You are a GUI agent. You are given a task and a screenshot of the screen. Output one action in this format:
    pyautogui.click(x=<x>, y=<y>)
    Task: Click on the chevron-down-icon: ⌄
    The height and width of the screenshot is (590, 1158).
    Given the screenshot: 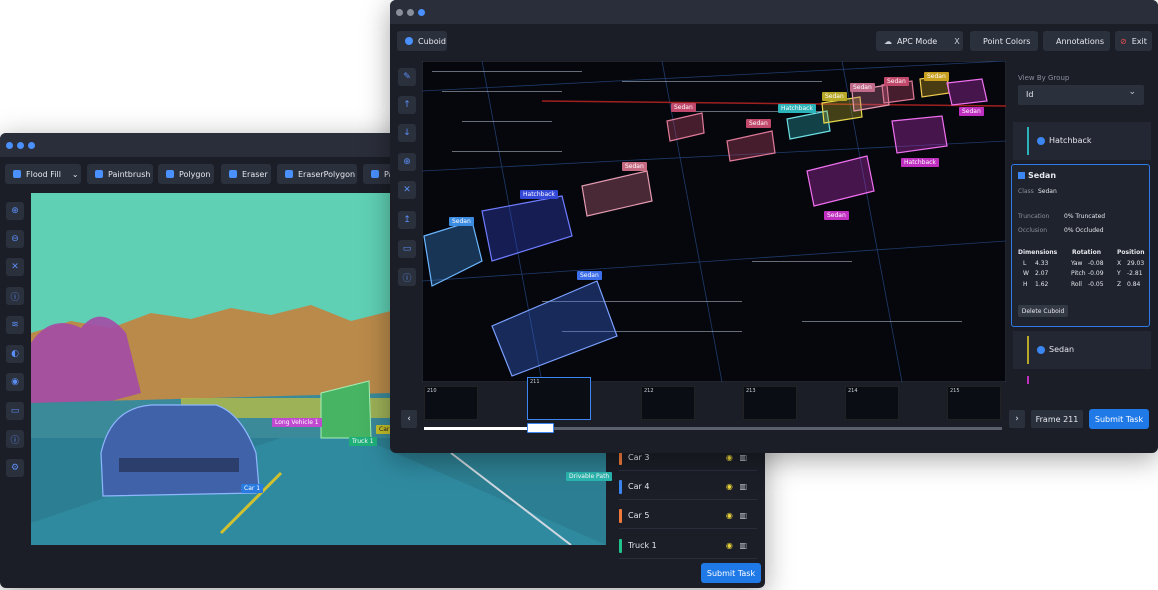 What is the action you would take?
    pyautogui.click(x=1132, y=92)
    